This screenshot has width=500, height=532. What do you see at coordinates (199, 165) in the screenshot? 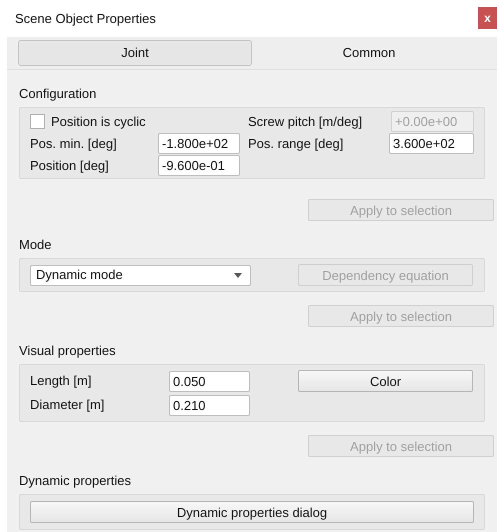
I see `input-field: -9.600e-01` at bounding box center [199, 165].